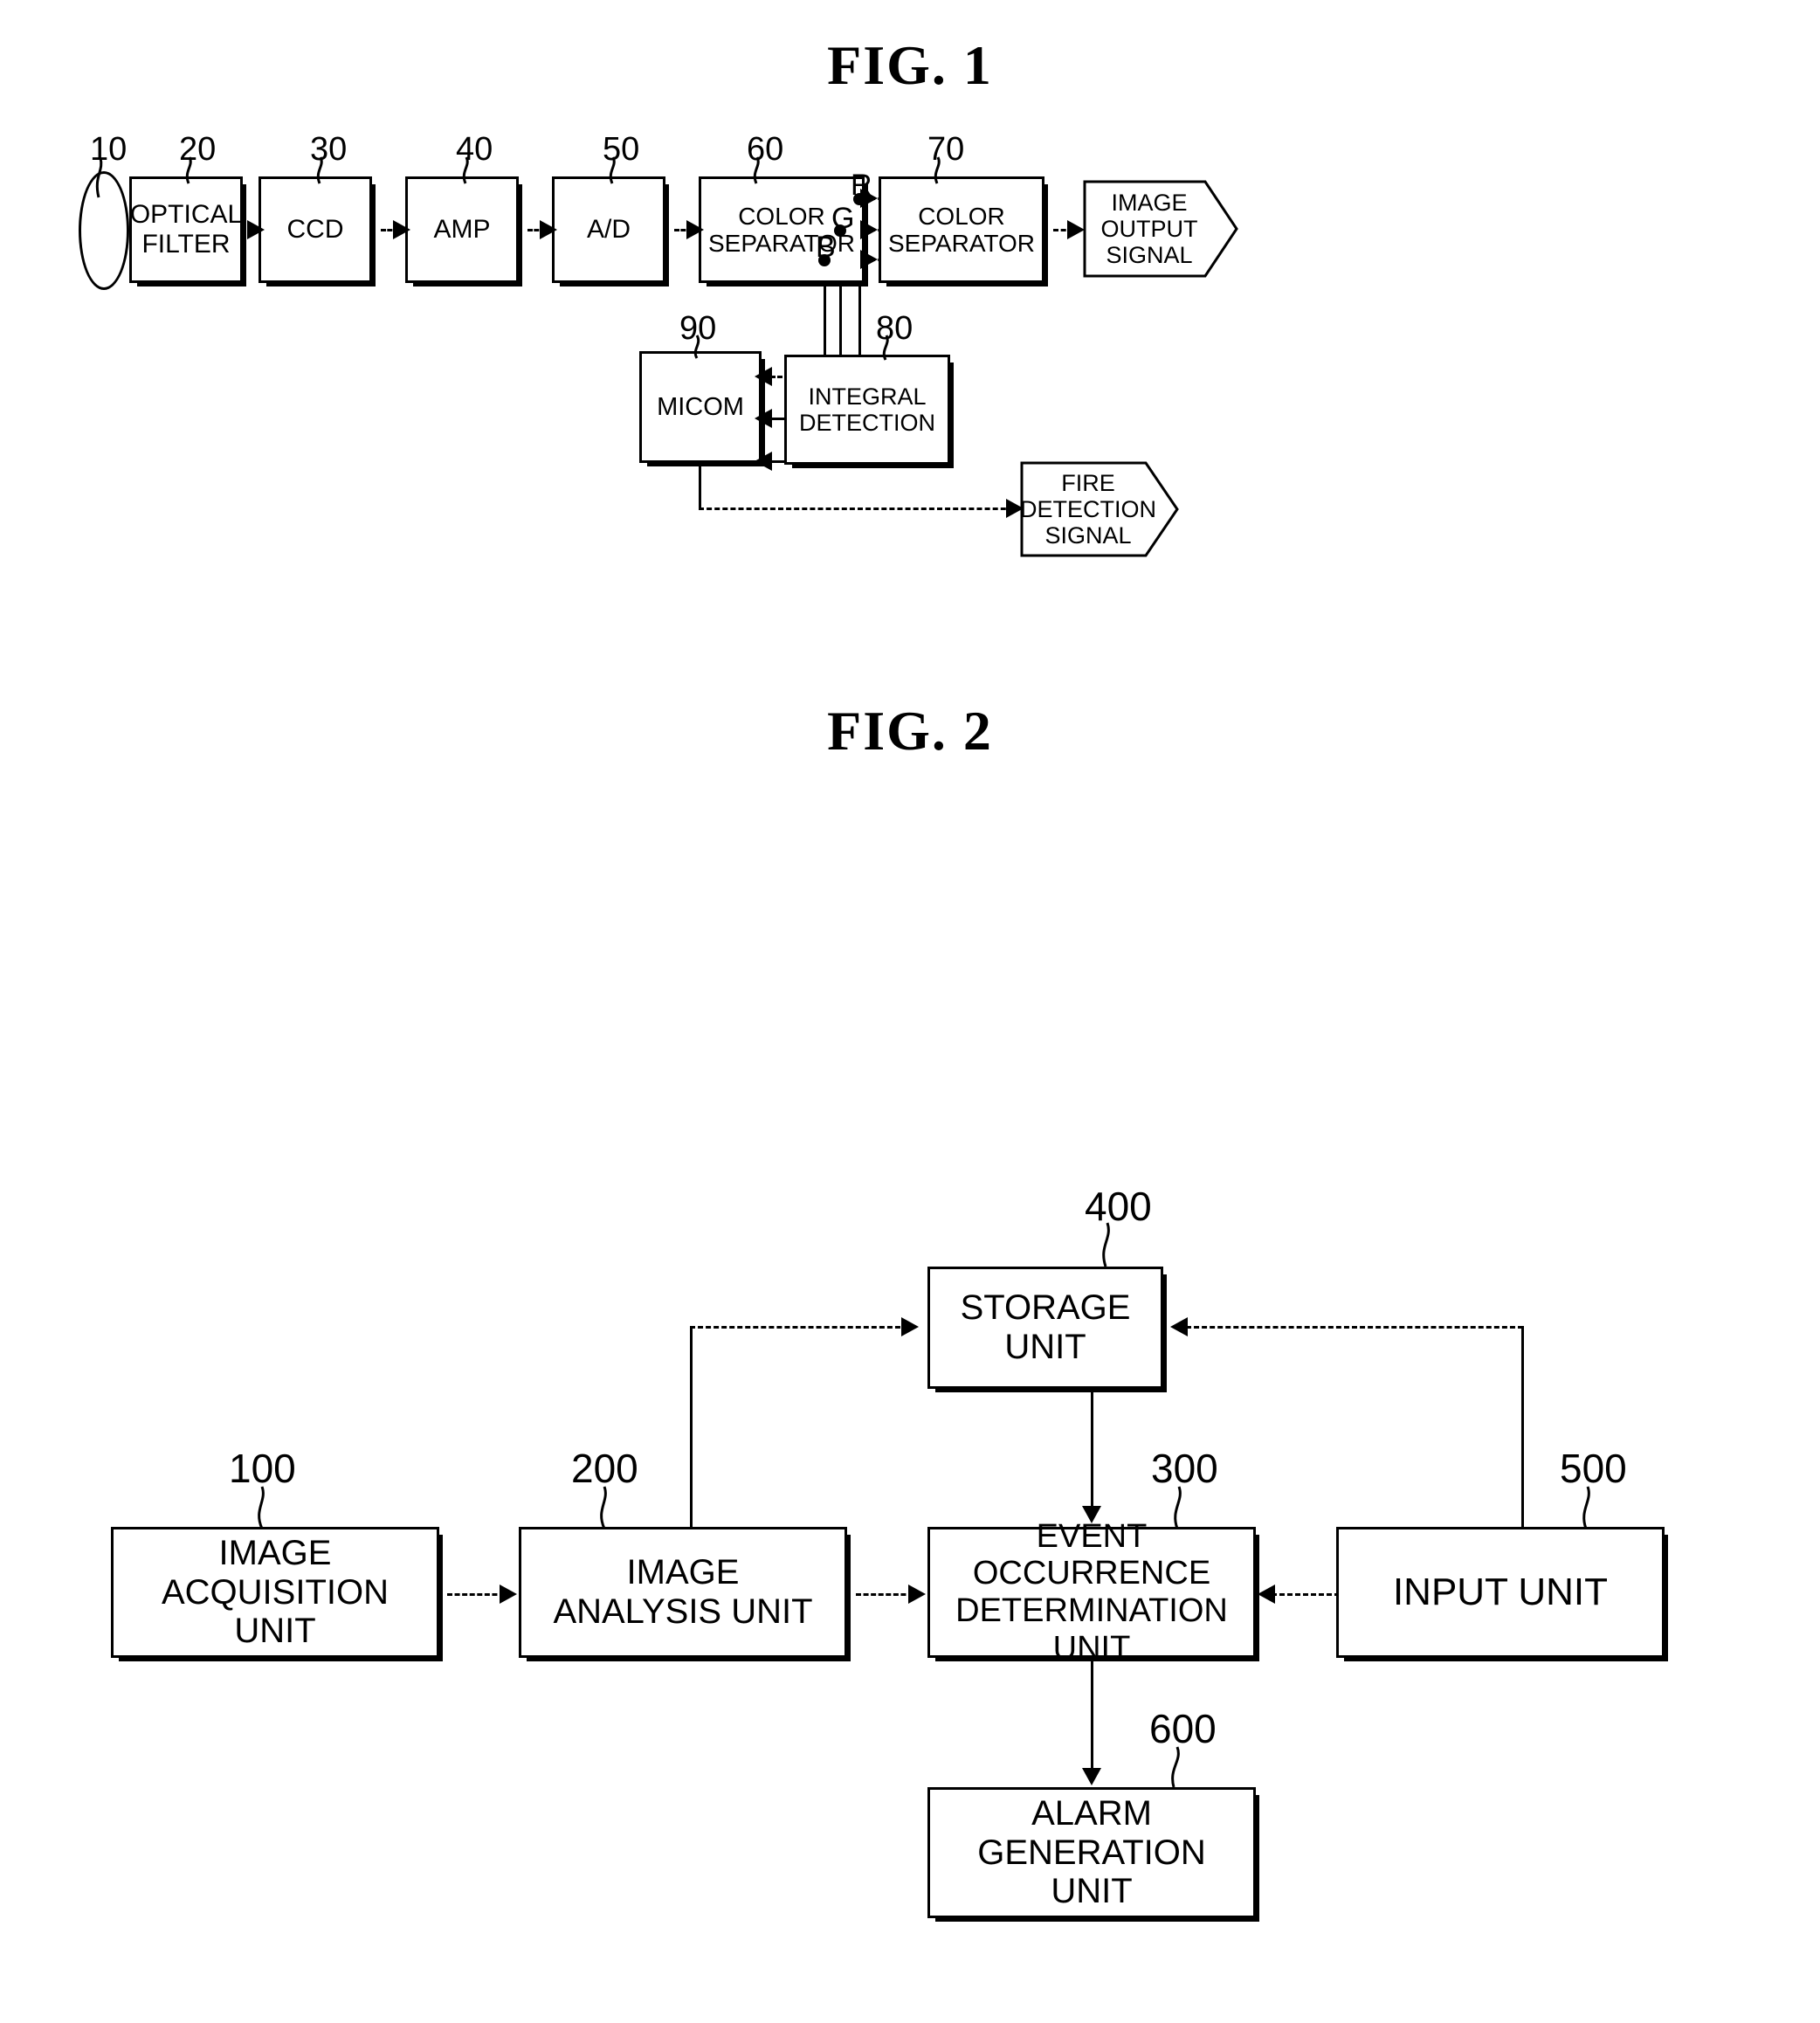  What do you see at coordinates (604, 1468) in the screenshot?
I see `ref-numeral-200: 200` at bounding box center [604, 1468].